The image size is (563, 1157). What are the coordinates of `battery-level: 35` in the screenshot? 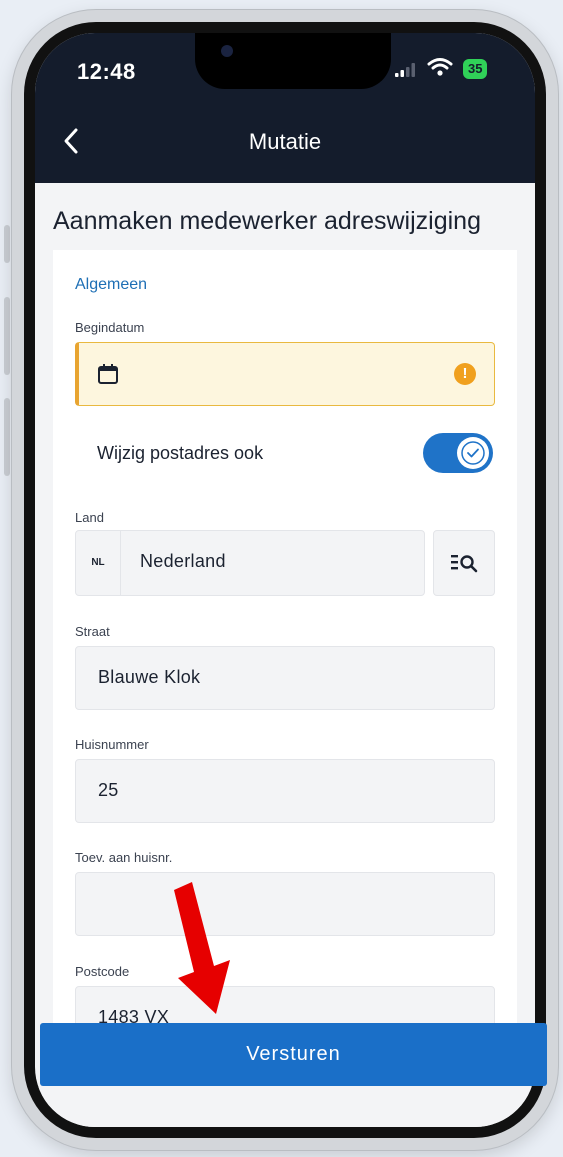 It's located at (475, 68).